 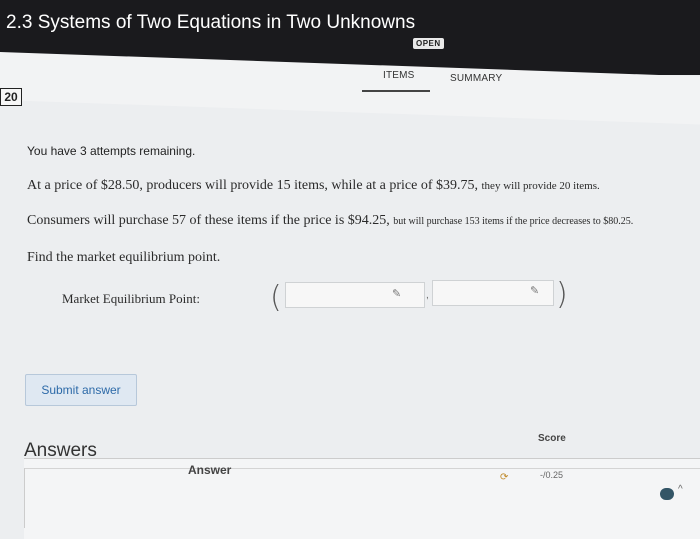 I want to click on open-paren: (, so click(x=276, y=297).